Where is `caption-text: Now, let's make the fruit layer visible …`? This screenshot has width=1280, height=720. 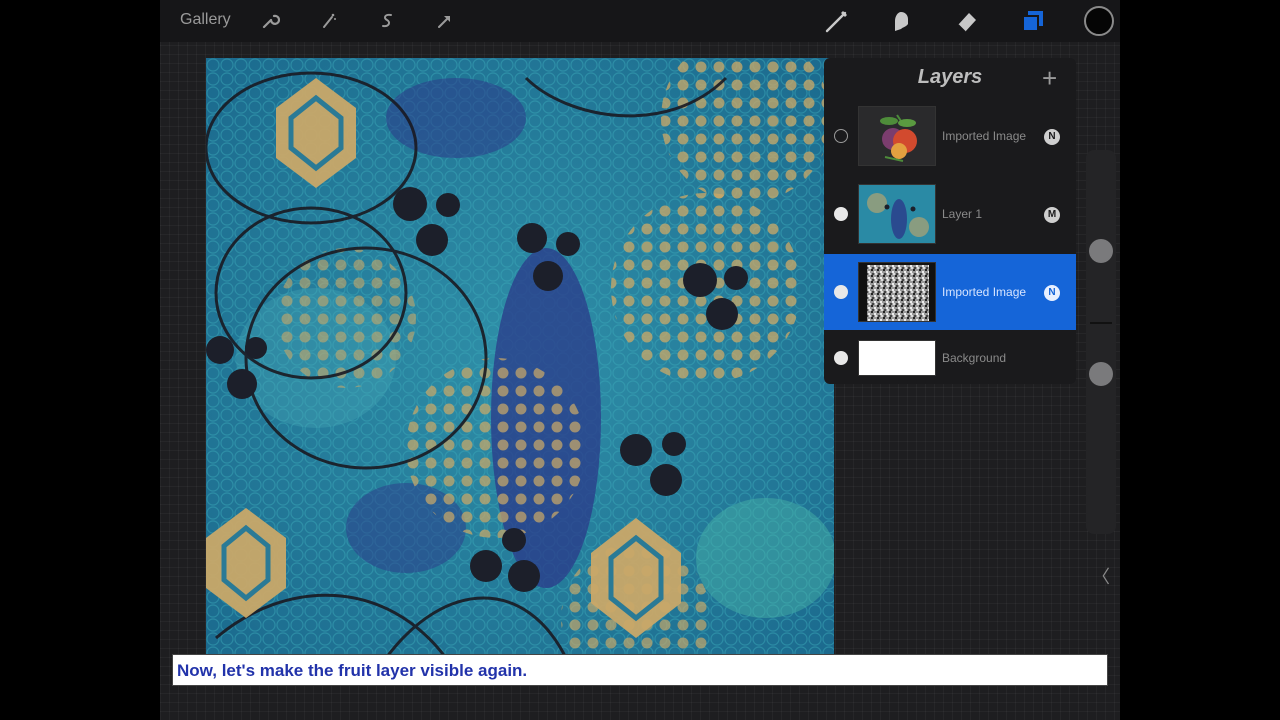
caption-text: Now, let's make the fruit layer visible … is located at coordinates (352, 670).